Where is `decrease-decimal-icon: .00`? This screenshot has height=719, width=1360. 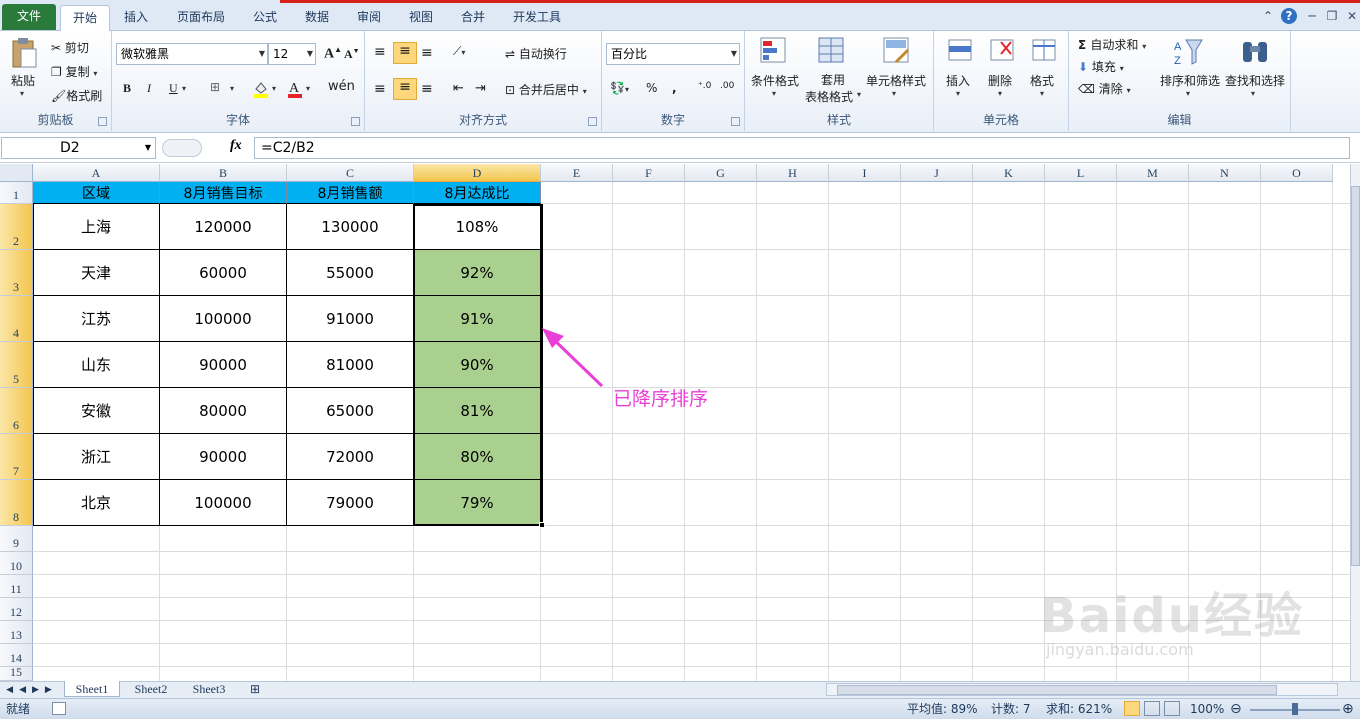 decrease-decimal-icon: .00 is located at coordinates (727, 86).